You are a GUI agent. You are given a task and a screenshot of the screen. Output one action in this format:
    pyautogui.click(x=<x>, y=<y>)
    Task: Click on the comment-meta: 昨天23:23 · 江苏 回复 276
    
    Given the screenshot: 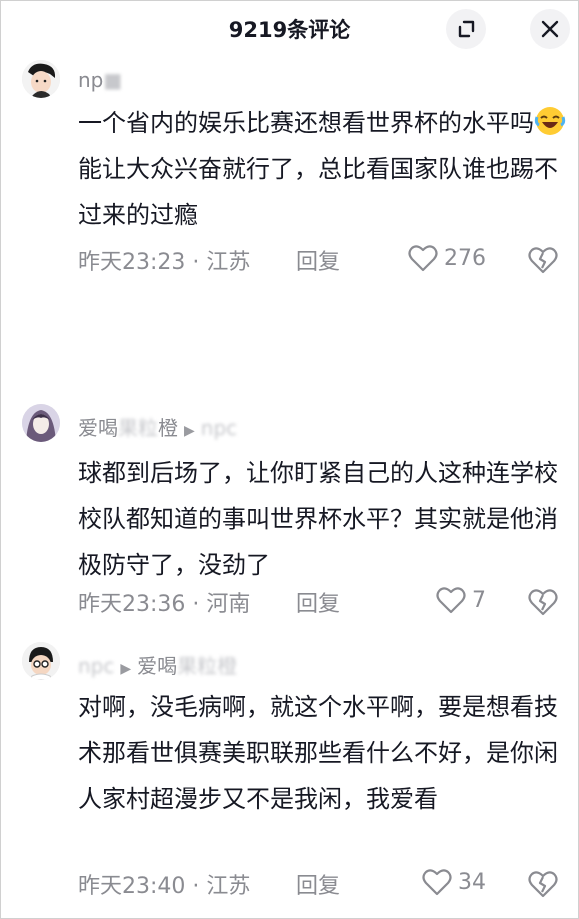 What is the action you would take?
    pyautogui.click(x=323, y=260)
    